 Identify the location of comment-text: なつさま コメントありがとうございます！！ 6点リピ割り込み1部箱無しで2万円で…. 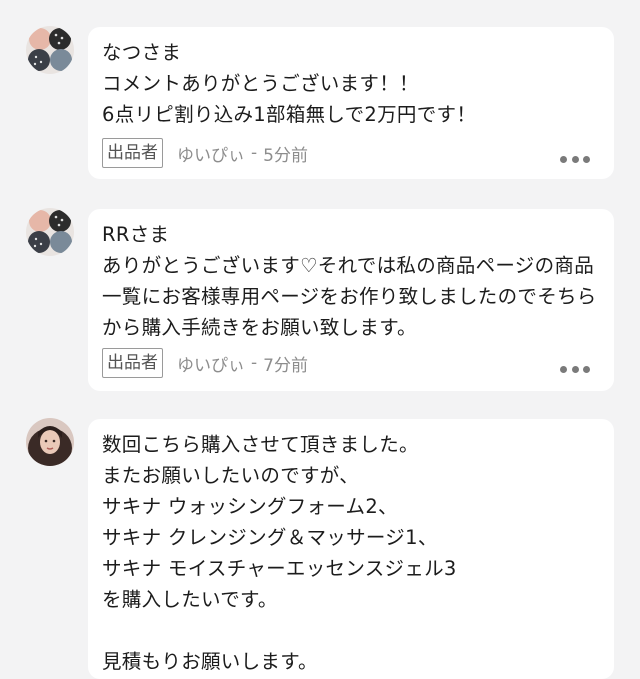
(289, 83).